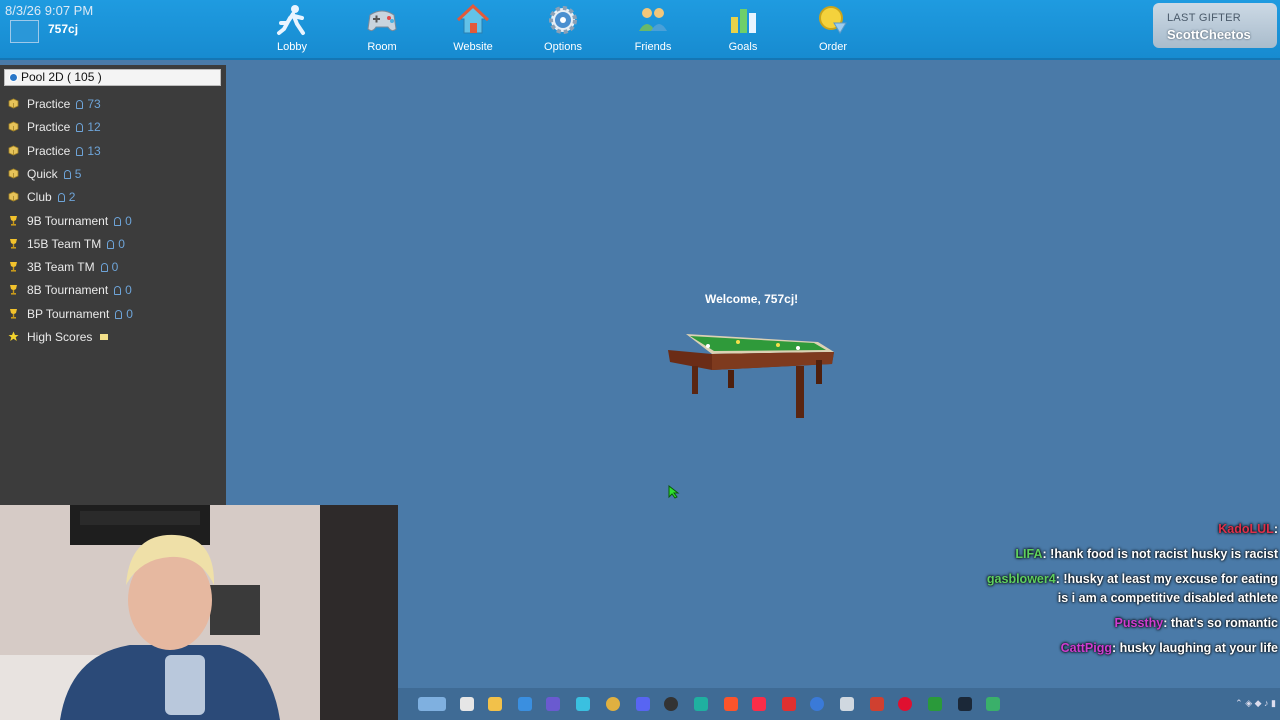 The image size is (1280, 720). Describe the element at coordinates (1215, 25) in the screenshot. I see `last-gifter-panel: LAST GIFTER ScottCheetos` at that location.